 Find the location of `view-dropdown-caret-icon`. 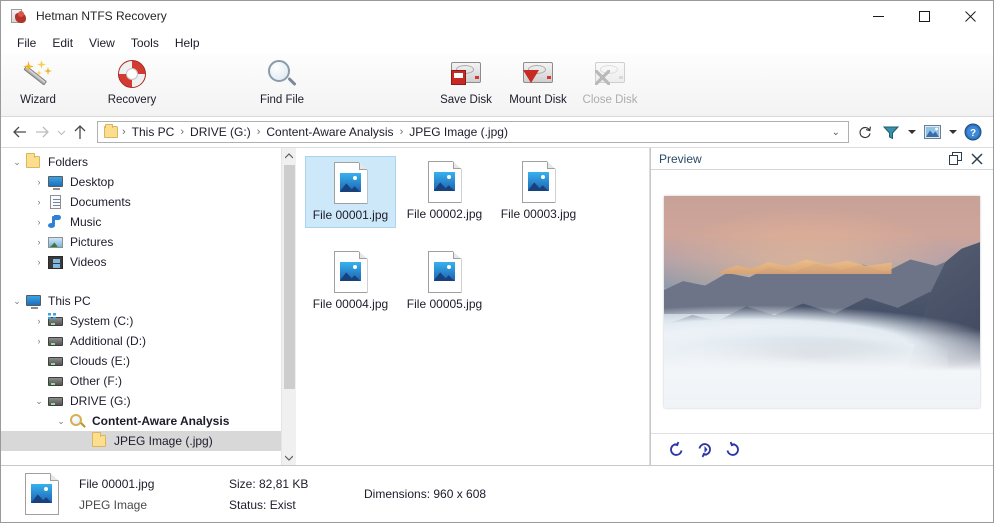

view-dropdown-caret-icon is located at coordinates (952, 132).